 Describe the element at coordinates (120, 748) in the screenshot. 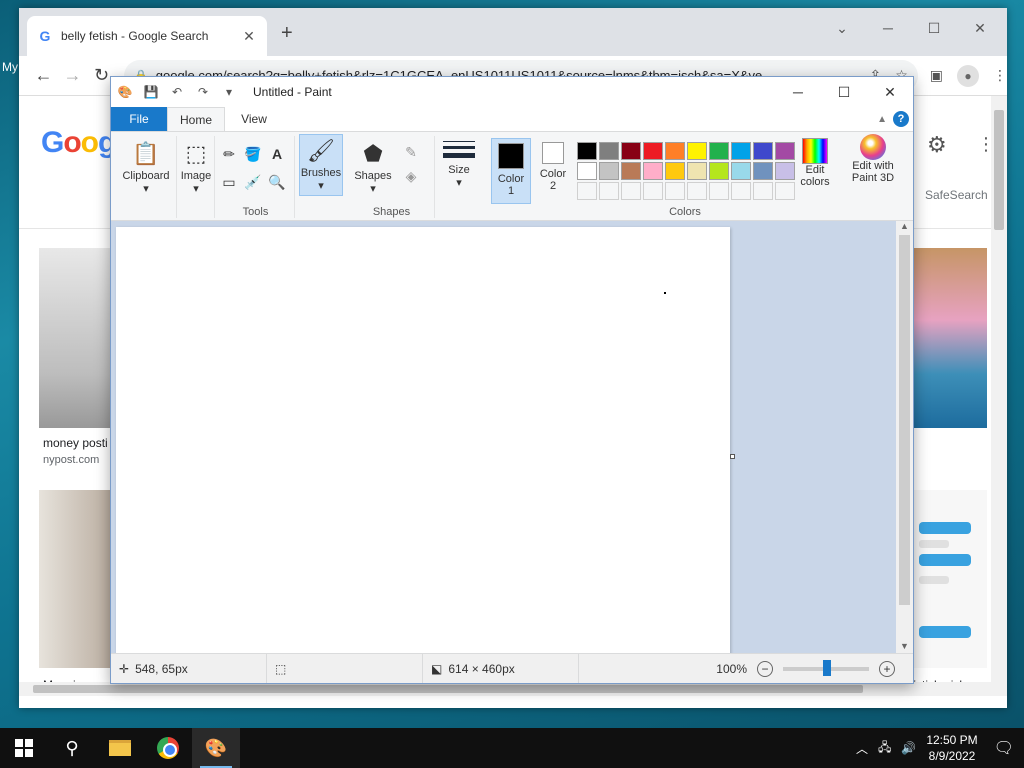

I see `file-explorer-button` at that location.